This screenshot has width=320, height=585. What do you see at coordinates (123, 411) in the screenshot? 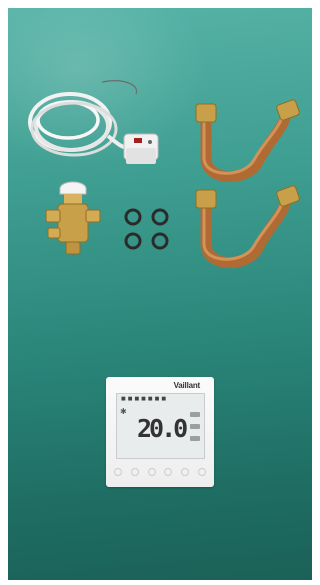
I see `sun-icon: ✱` at bounding box center [123, 411].